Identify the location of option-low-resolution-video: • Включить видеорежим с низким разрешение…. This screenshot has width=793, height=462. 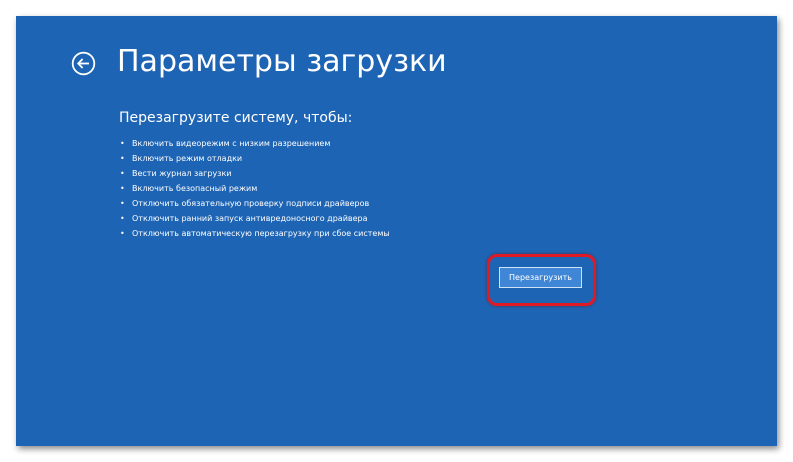
(255, 143).